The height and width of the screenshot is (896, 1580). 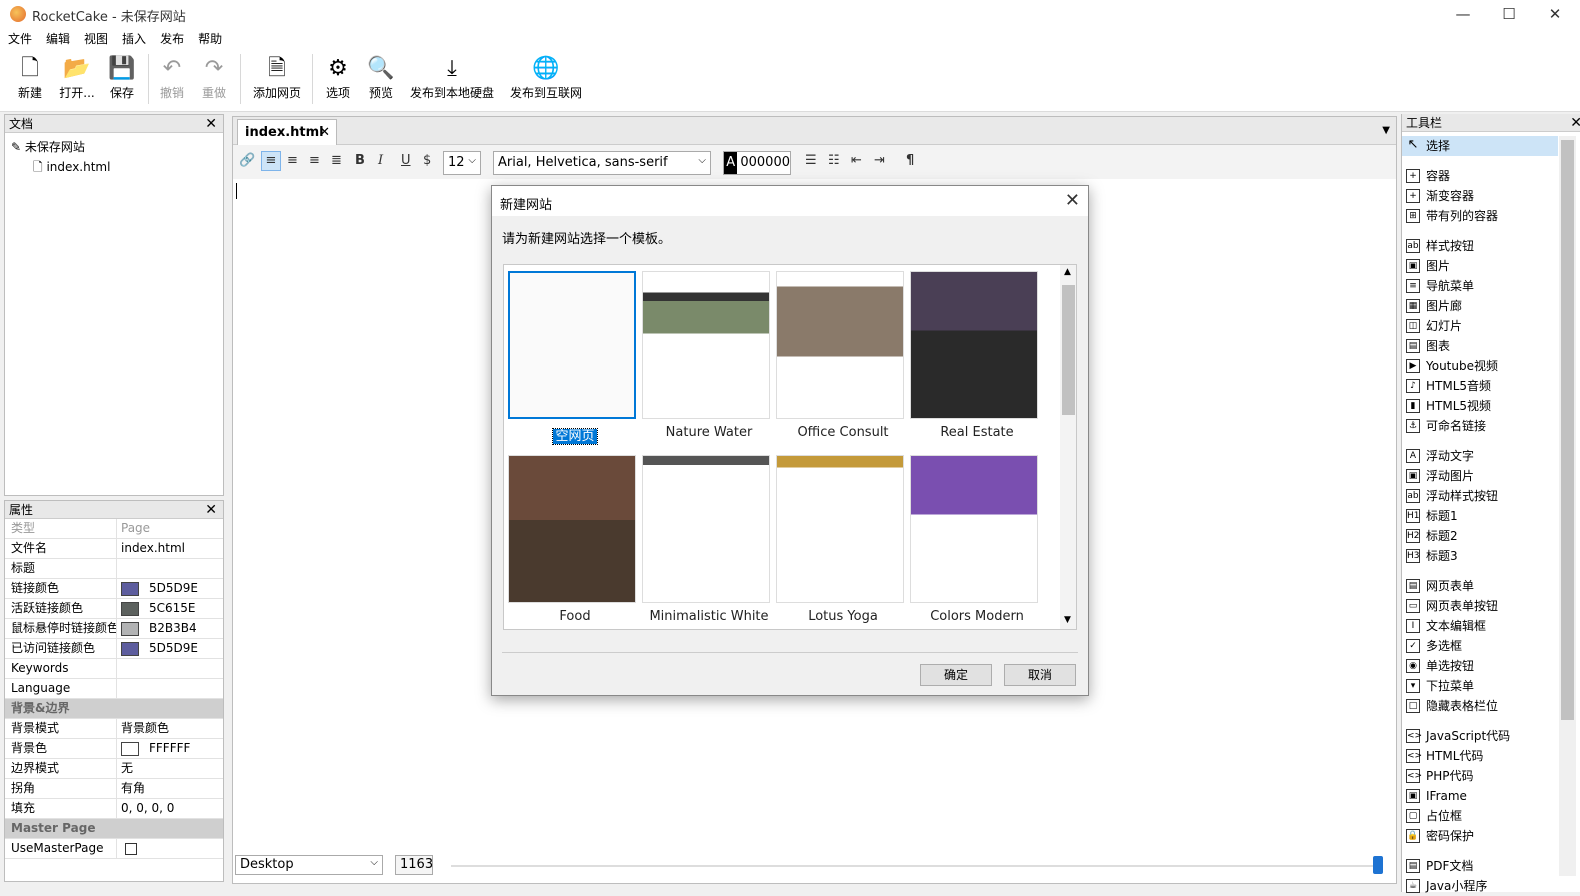 I want to click on tool-item: + 容器, so click(x=1491, y=176).